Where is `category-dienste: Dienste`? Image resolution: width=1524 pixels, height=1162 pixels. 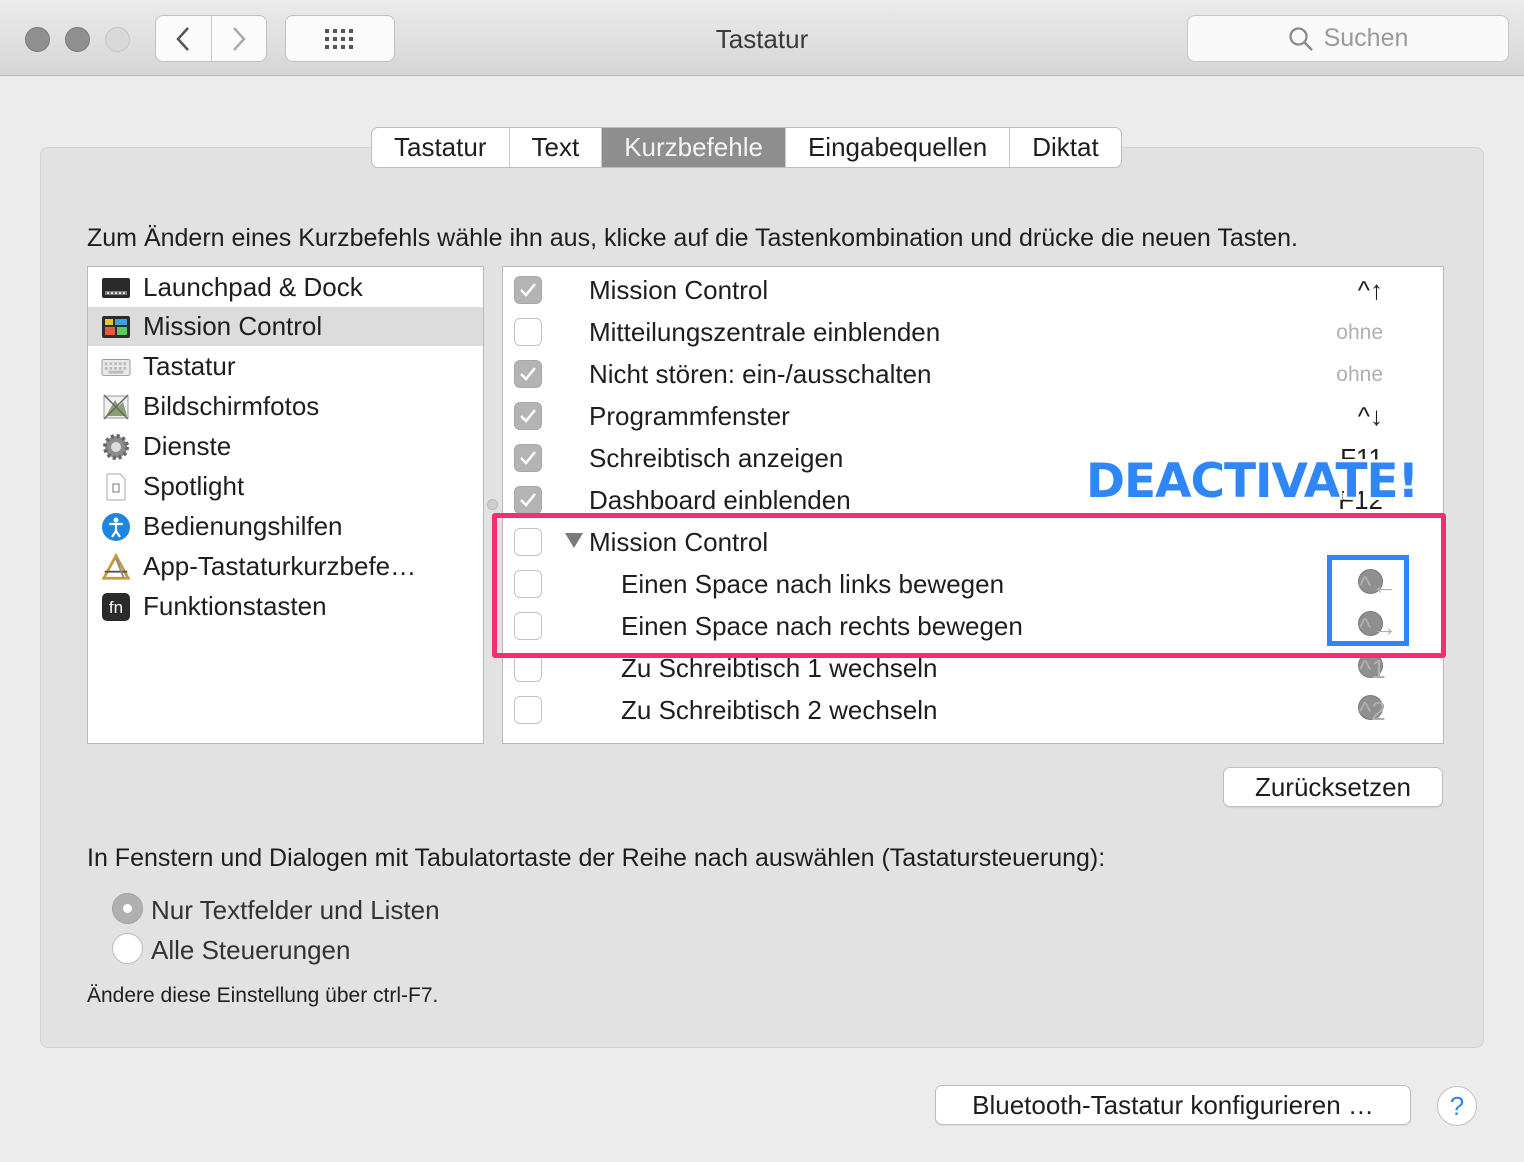
category-dienste: Dienste is located at coordinates (285, 446).